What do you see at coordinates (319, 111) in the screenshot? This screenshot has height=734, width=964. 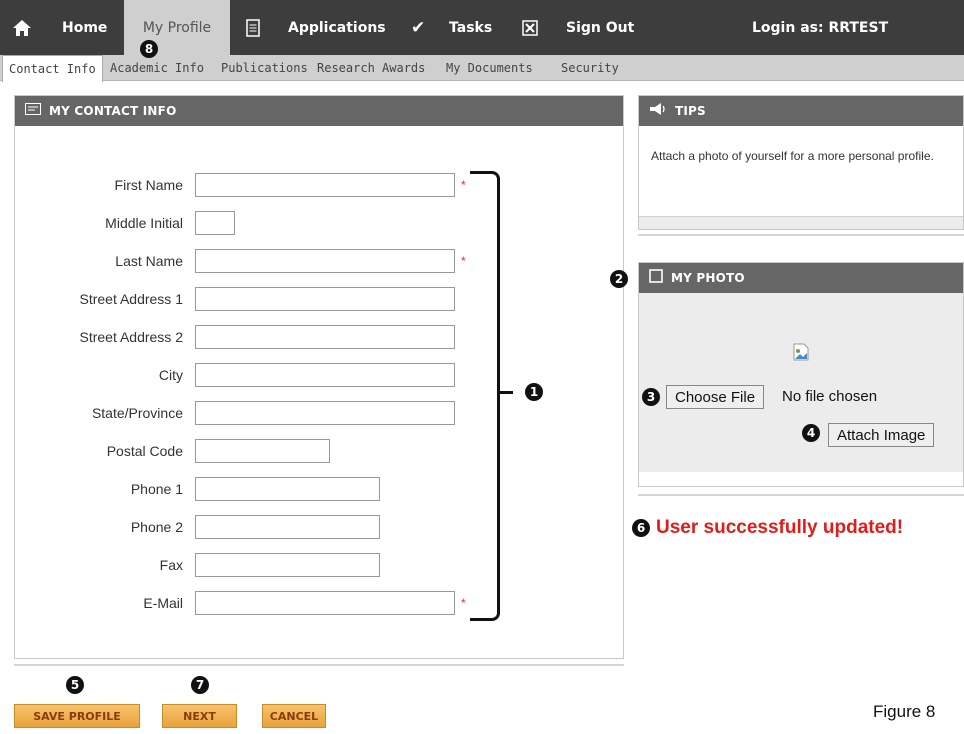 I see `contact-info-header: MY CONTACT INFO` at bounding box center [319, 111].